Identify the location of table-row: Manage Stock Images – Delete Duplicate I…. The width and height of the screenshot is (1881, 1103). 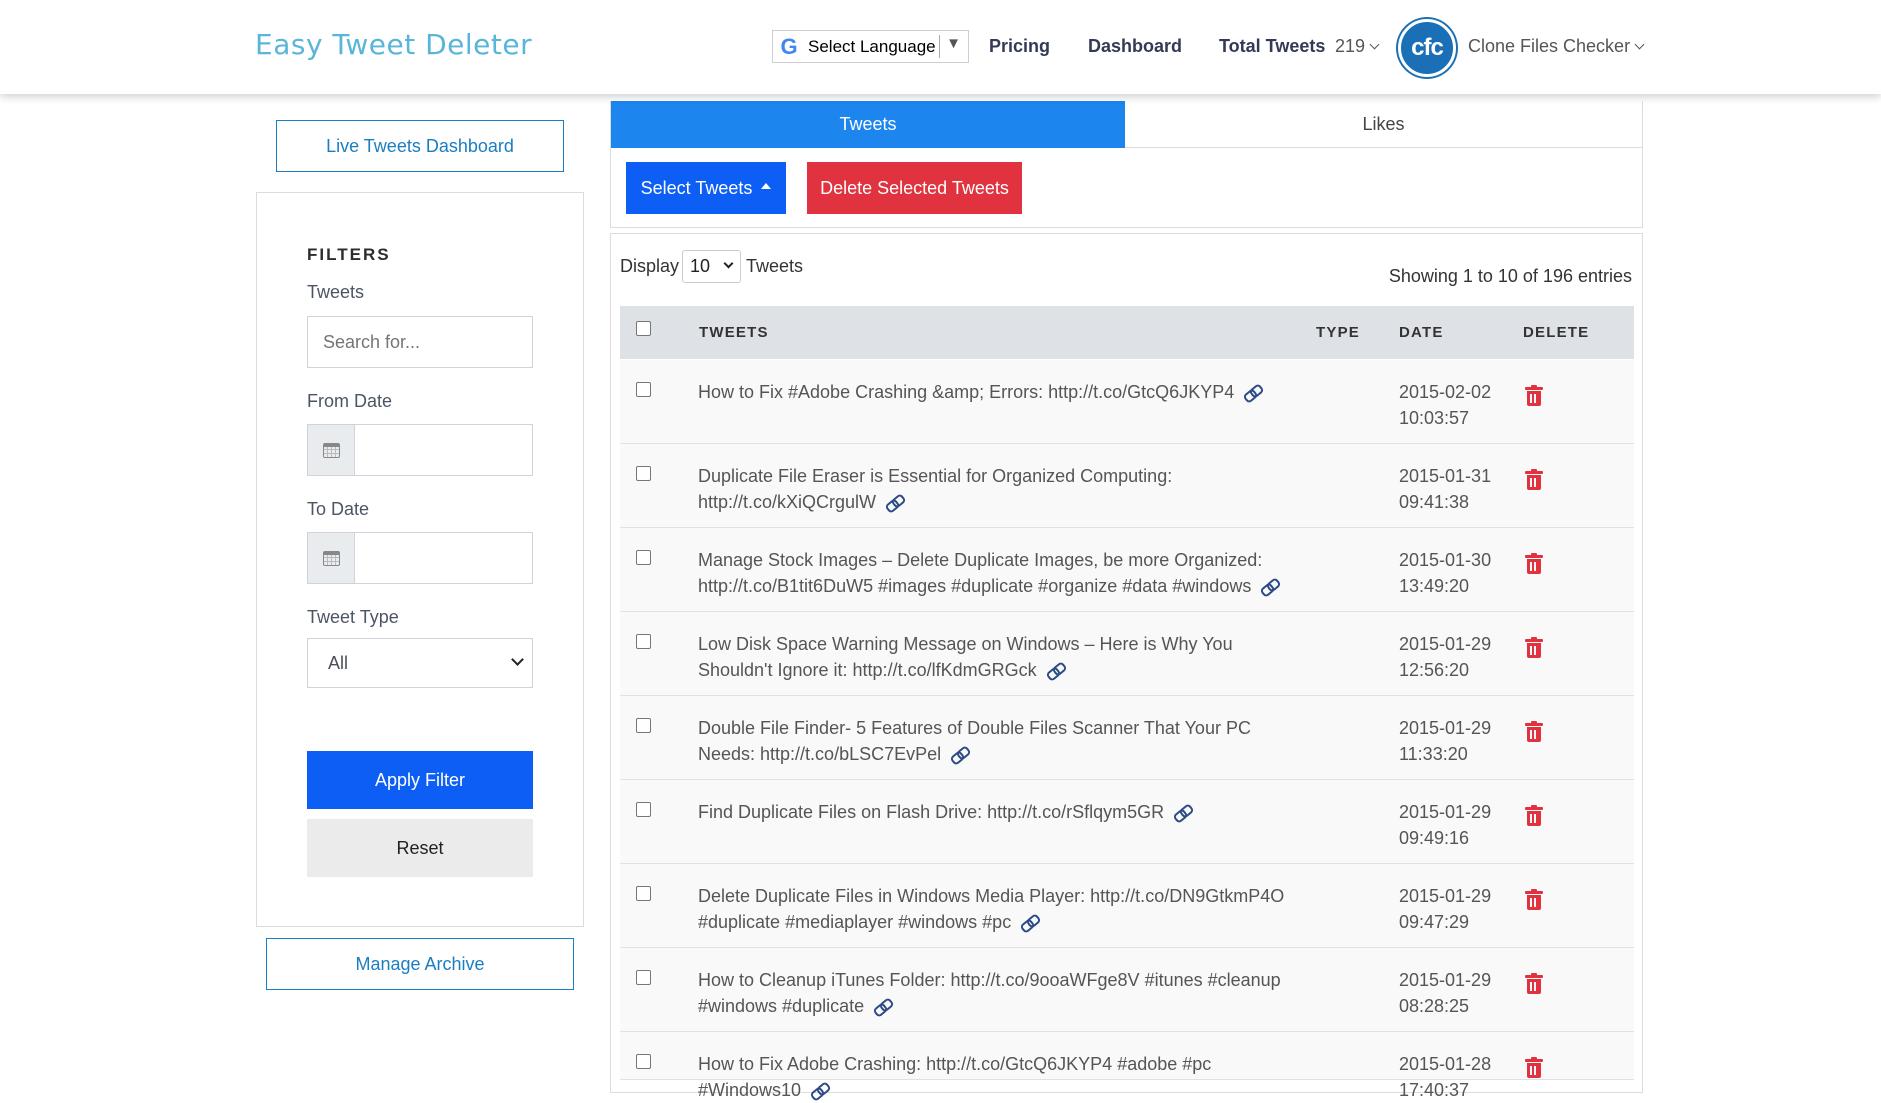
(1127, 570).